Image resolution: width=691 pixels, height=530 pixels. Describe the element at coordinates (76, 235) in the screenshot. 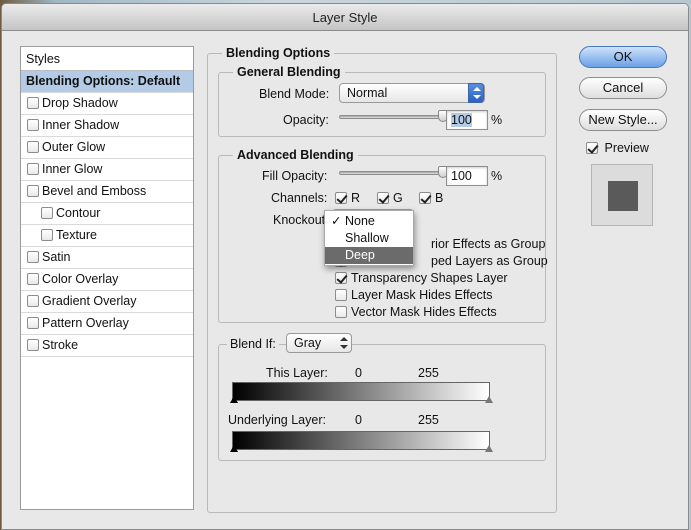

I see `style-item-label: Texture` at that location.